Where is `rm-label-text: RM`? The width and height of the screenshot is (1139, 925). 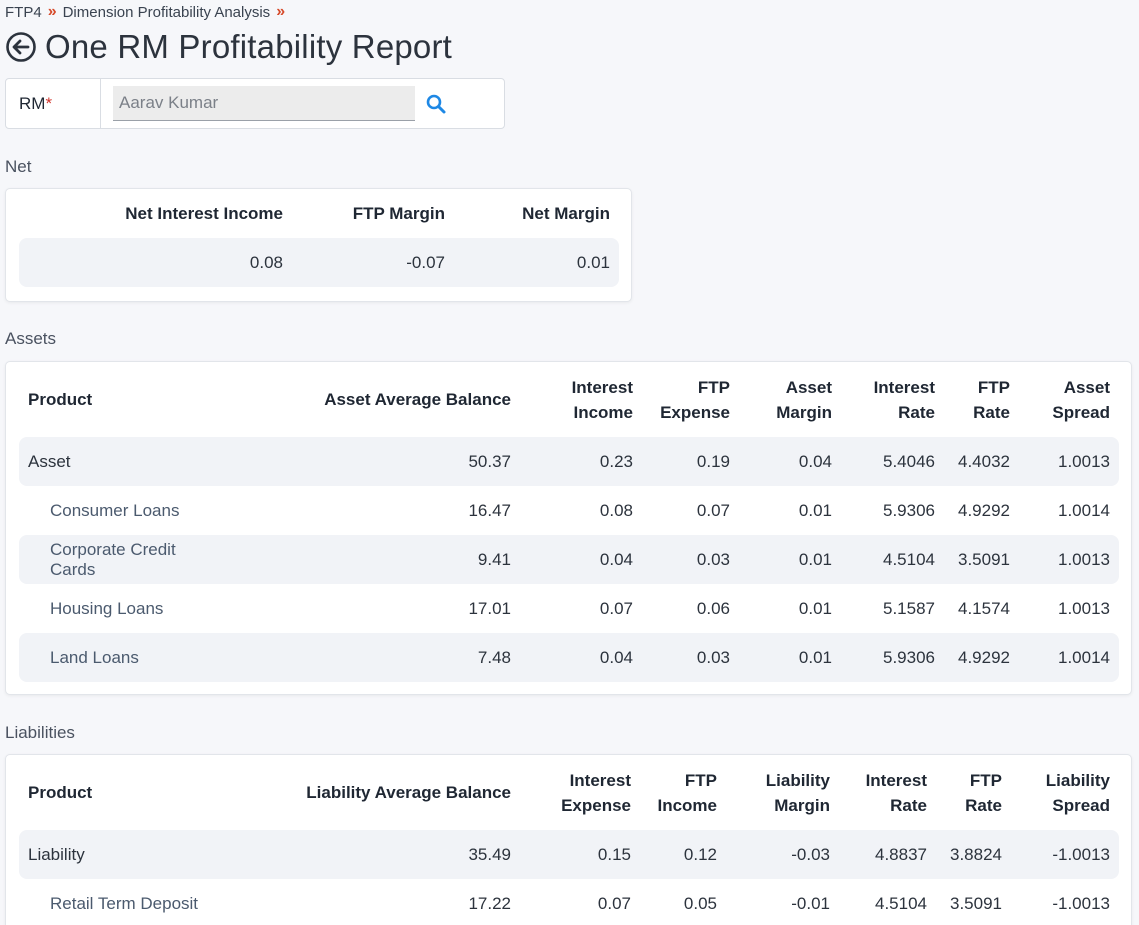 rm-label-text: RM is located at coordinates (32, 103).